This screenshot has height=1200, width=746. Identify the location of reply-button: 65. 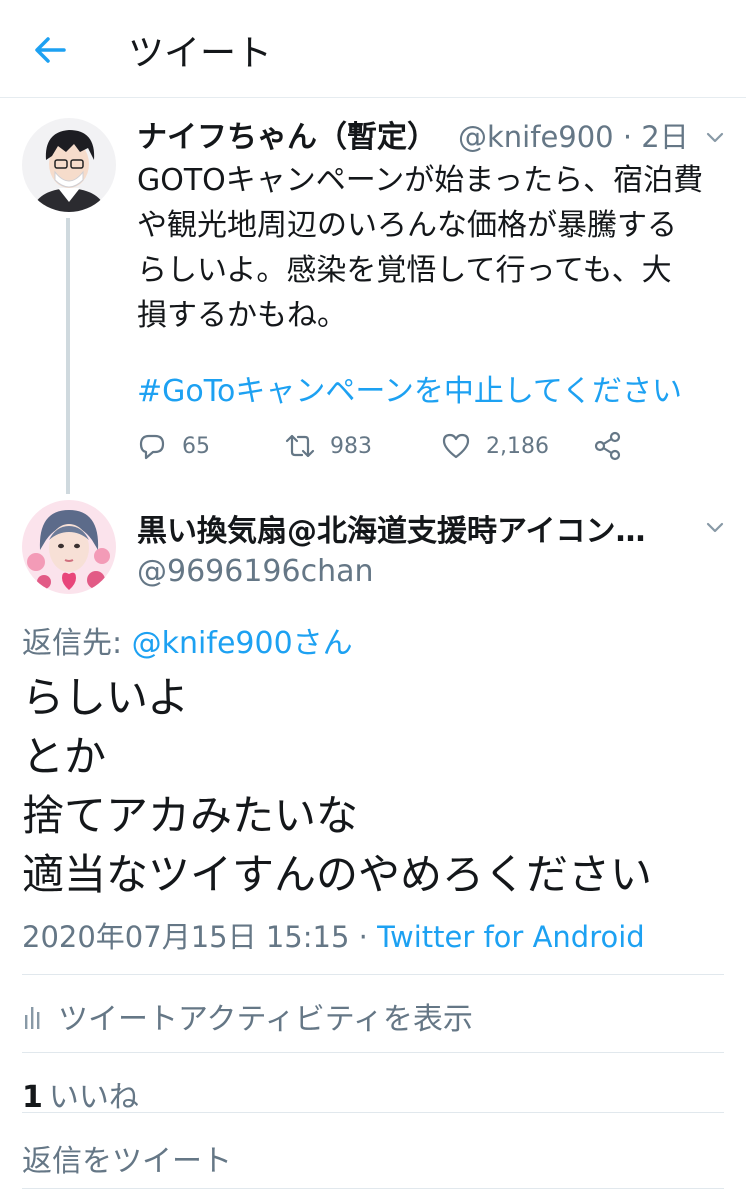
(173, 446).